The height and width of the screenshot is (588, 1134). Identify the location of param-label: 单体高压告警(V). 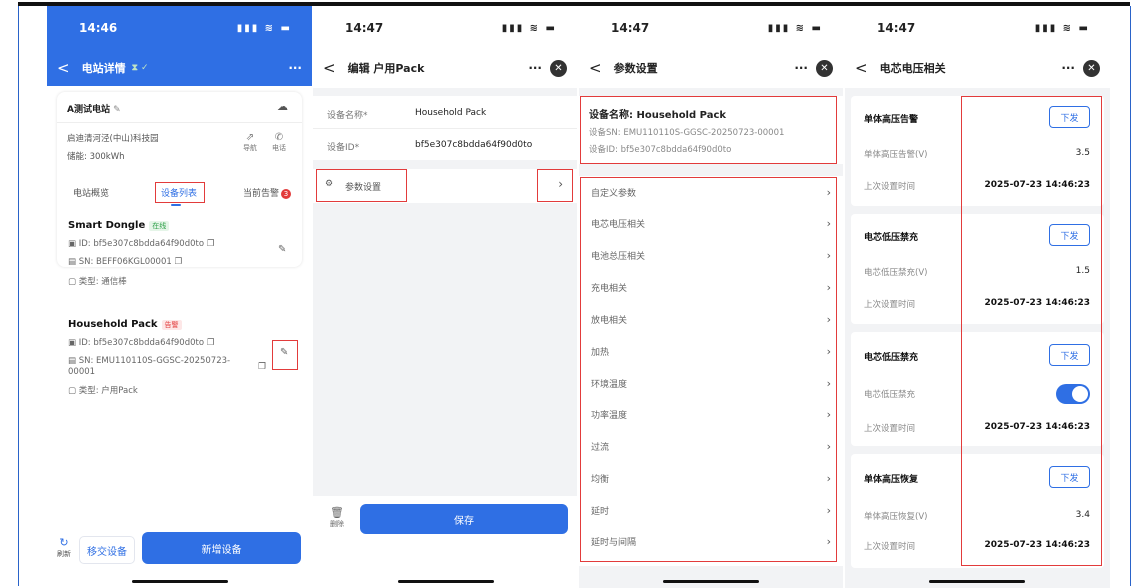
(896, 155).